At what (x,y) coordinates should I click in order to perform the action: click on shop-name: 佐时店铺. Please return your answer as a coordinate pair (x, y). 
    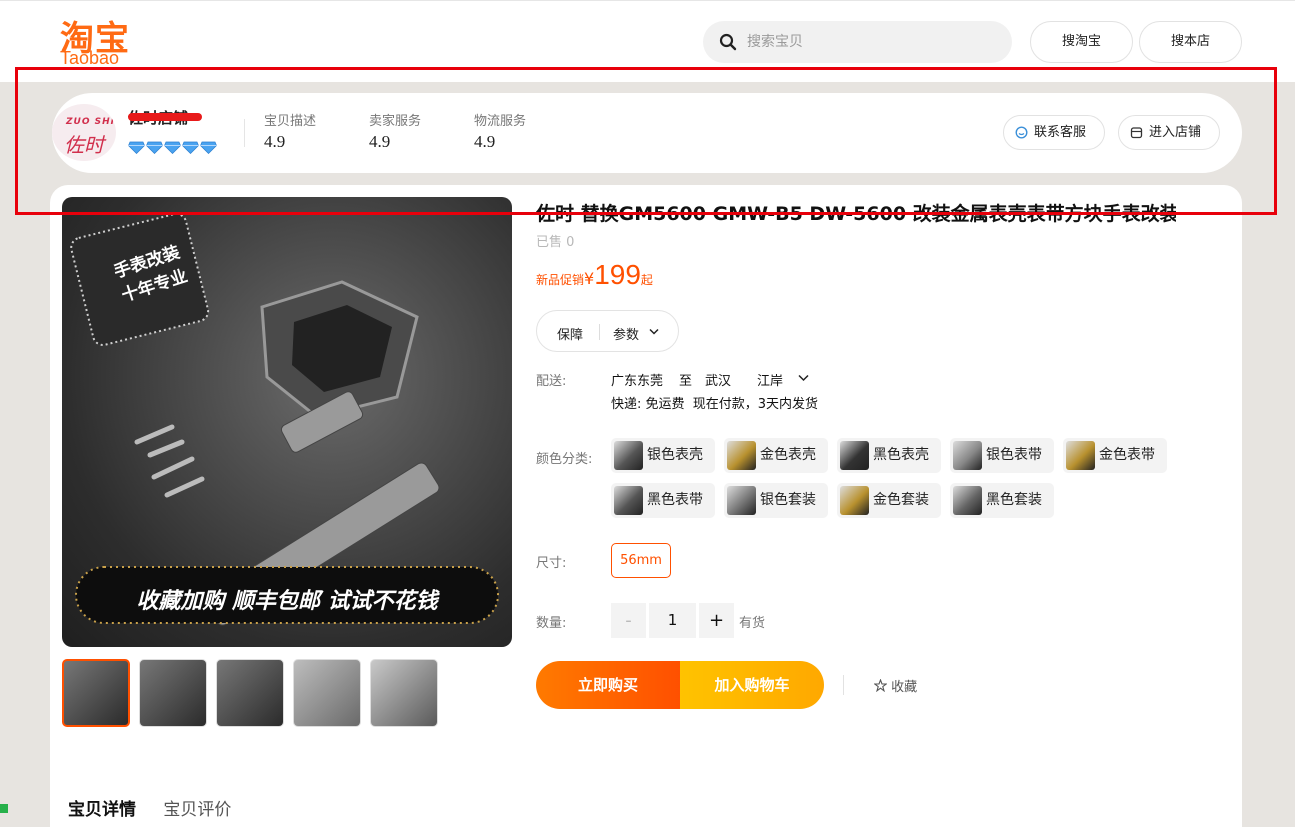
    Looking at the image, I should click on (165, 116).